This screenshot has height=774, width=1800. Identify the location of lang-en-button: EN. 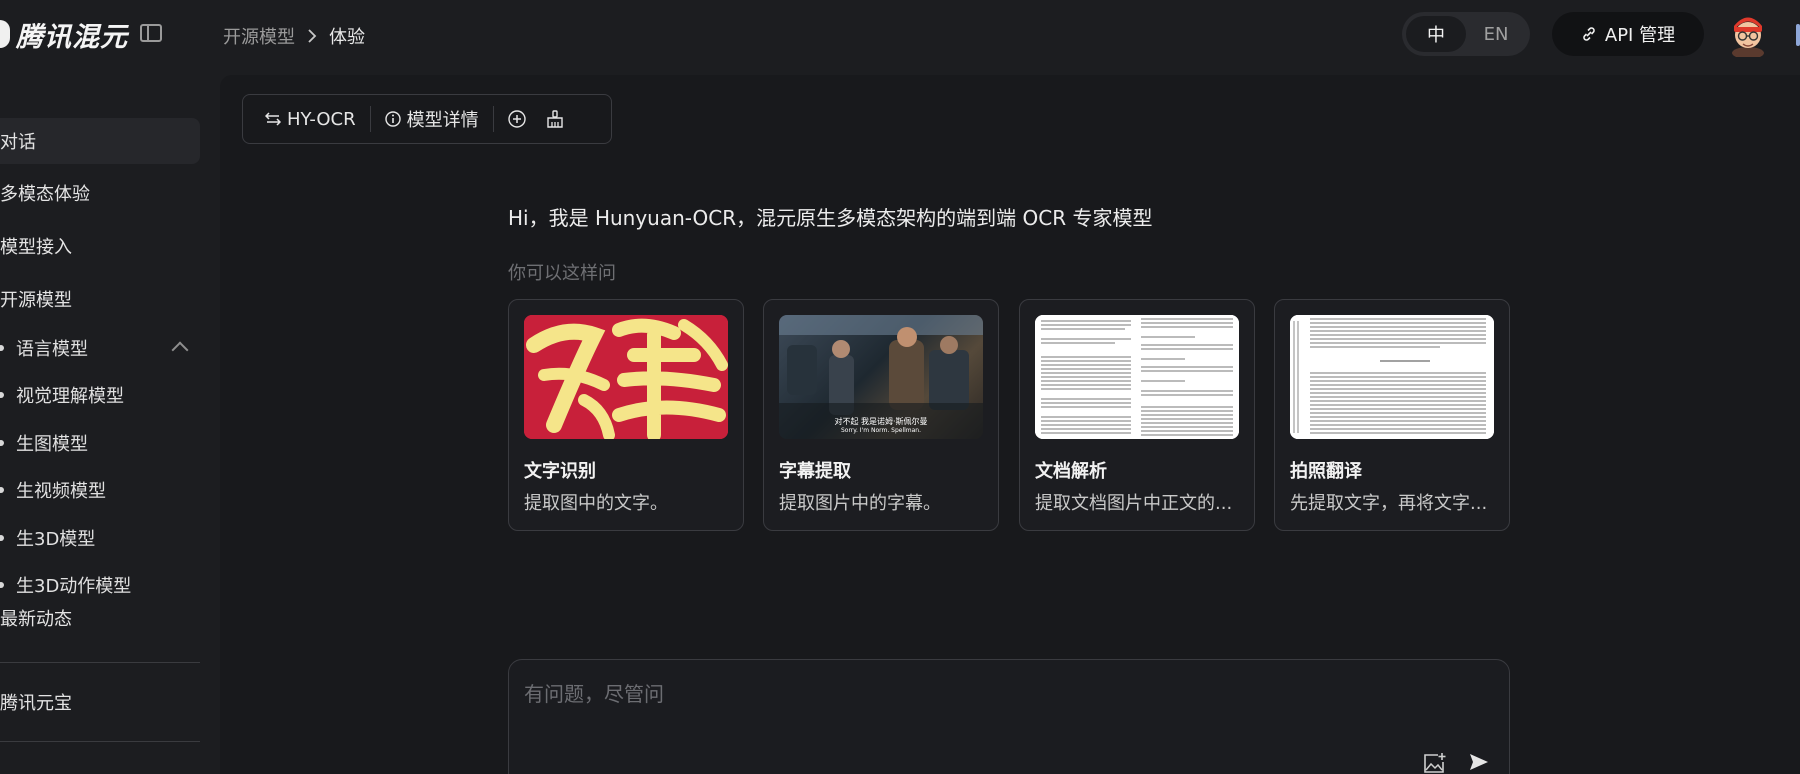
(1496, 34).